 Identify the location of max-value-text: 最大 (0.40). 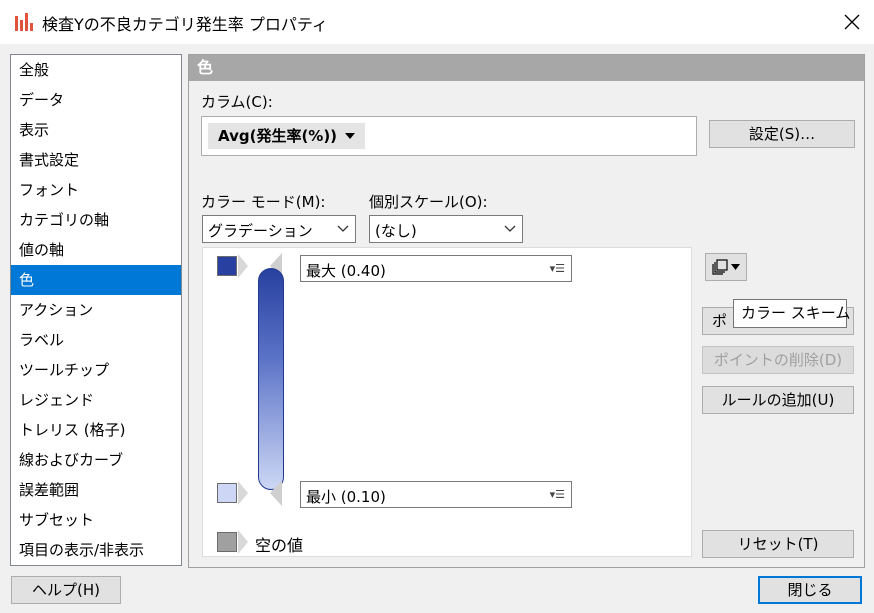
(346, 271).